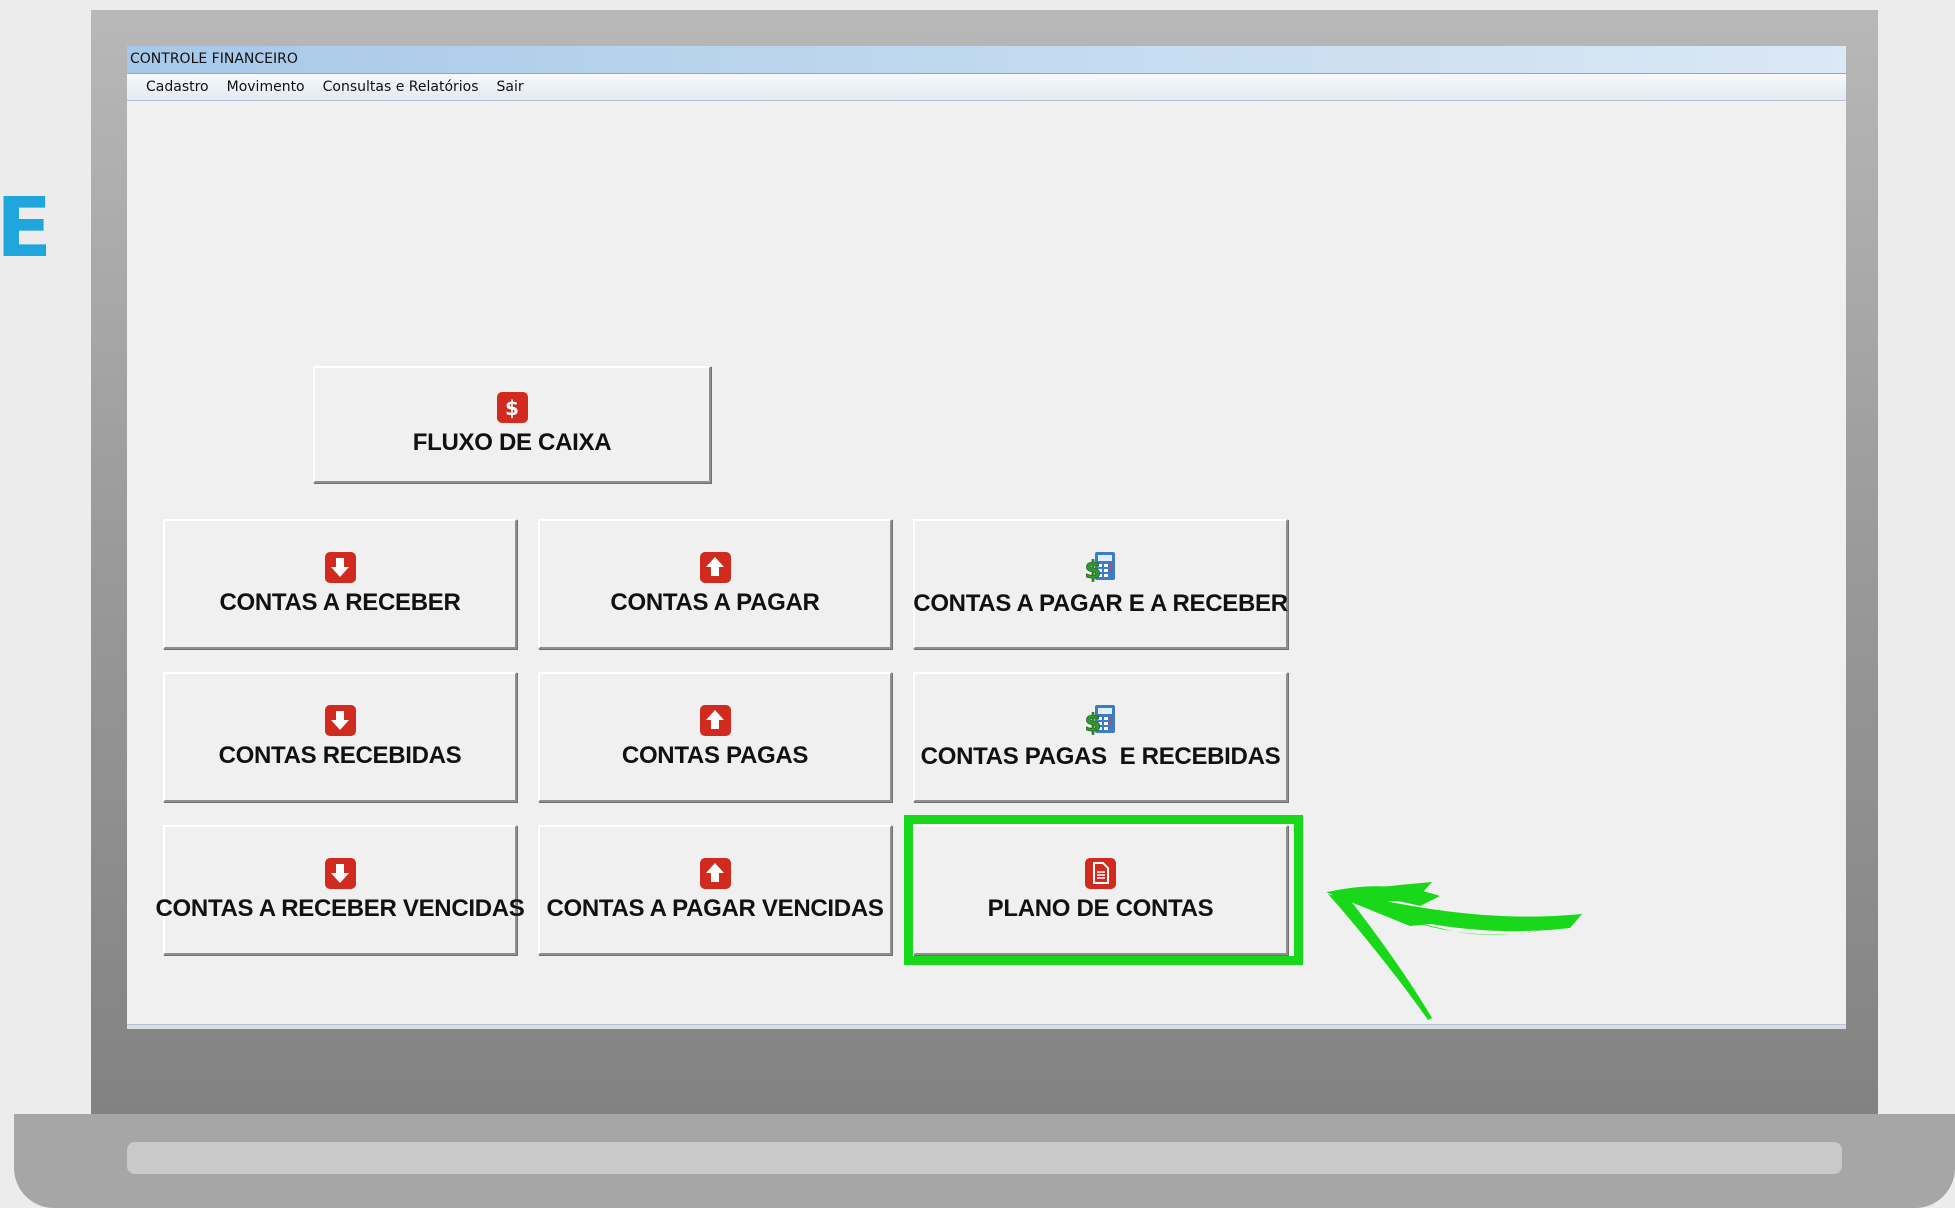  I want to click on menu-sair: Sair, so click(510, 87).